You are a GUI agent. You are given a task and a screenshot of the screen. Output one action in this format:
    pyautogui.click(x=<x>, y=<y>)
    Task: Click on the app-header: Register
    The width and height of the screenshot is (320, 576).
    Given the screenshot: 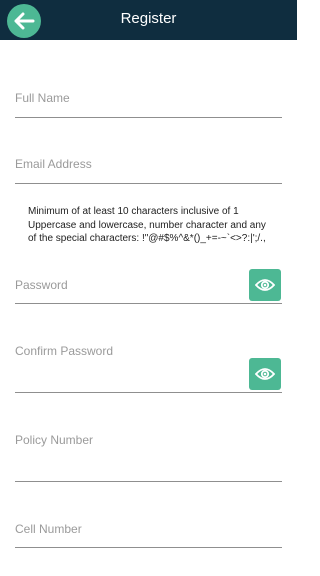 What is the action you would take?
    pyautogui.click(x=148, y=20)
    